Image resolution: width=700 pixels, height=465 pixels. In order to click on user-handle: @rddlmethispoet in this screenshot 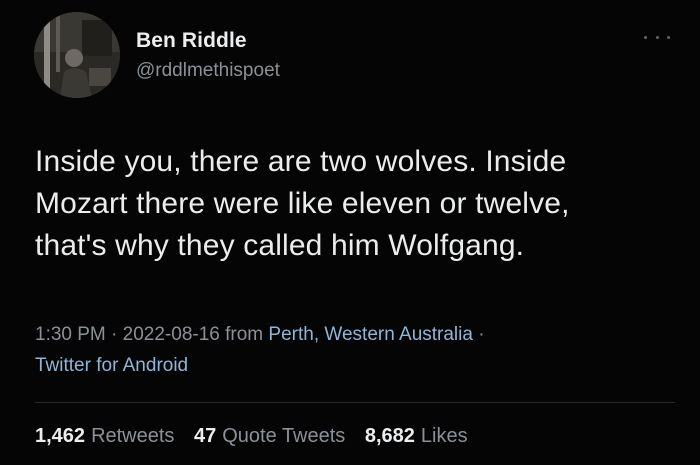, I will do `click(208, 71)`.